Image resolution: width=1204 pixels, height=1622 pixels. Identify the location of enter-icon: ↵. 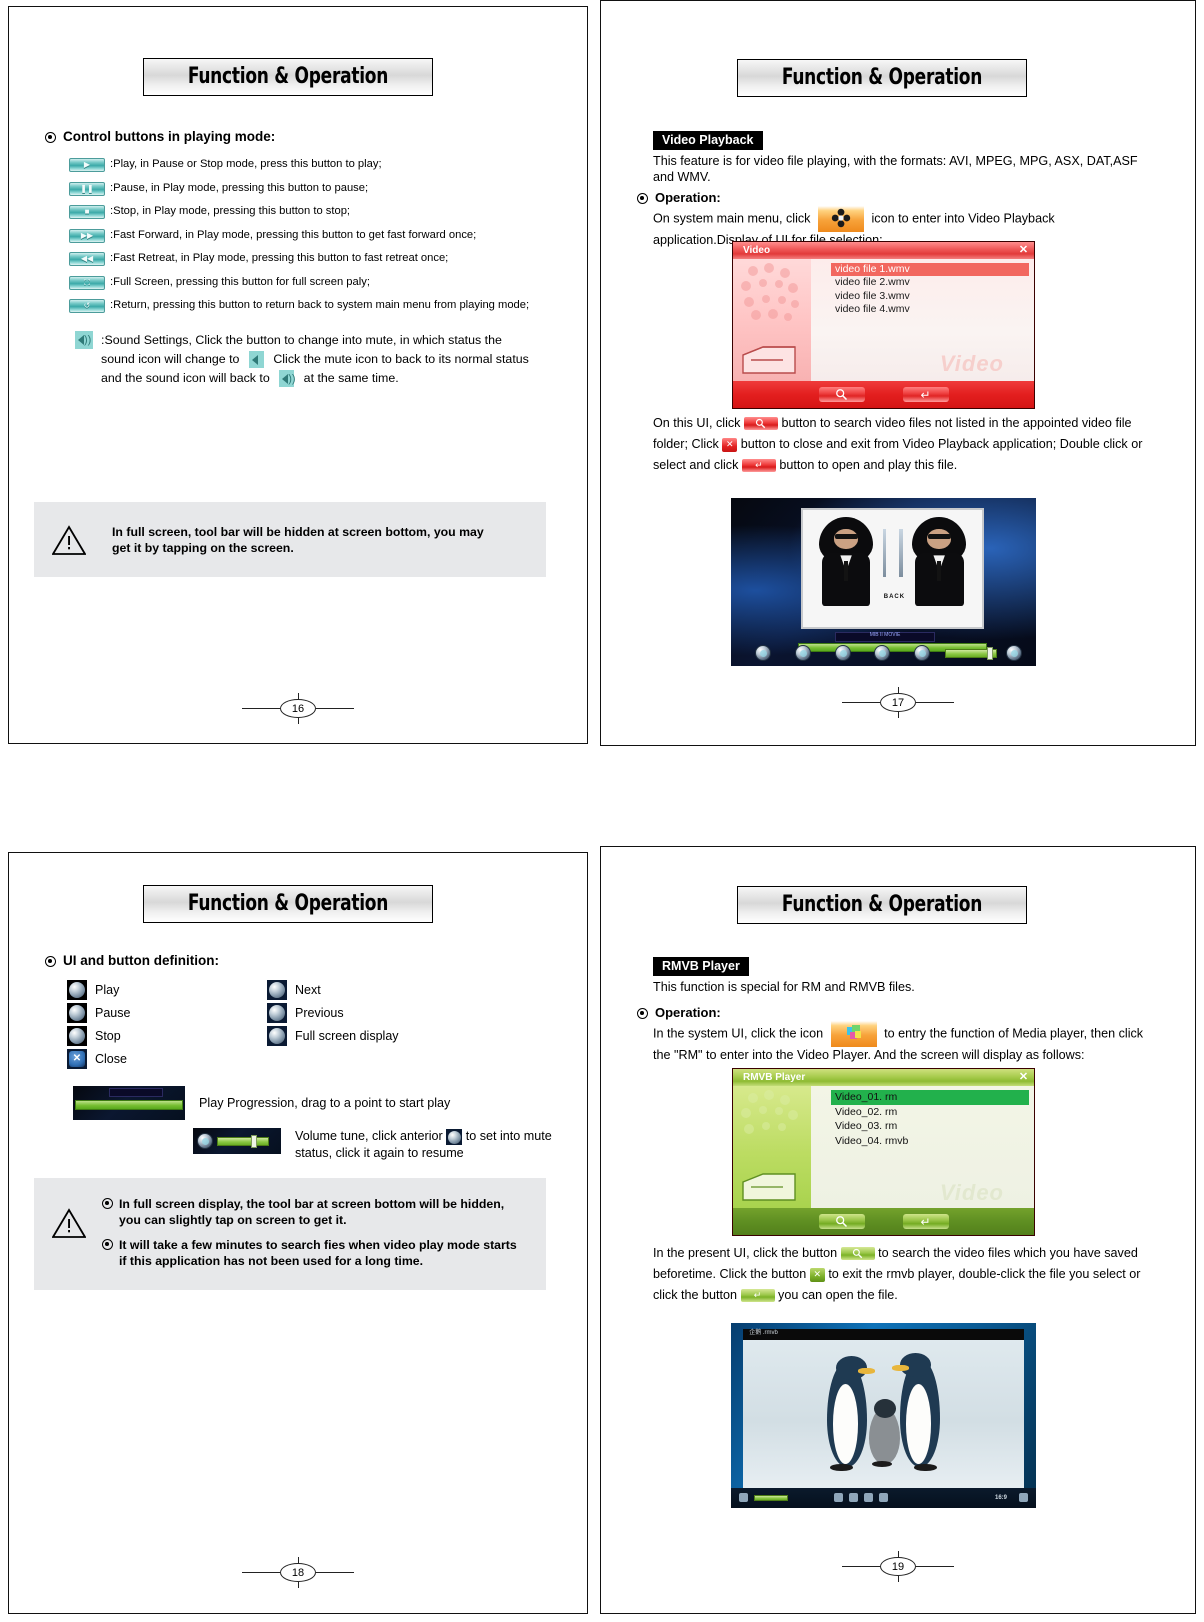
(925, 394).